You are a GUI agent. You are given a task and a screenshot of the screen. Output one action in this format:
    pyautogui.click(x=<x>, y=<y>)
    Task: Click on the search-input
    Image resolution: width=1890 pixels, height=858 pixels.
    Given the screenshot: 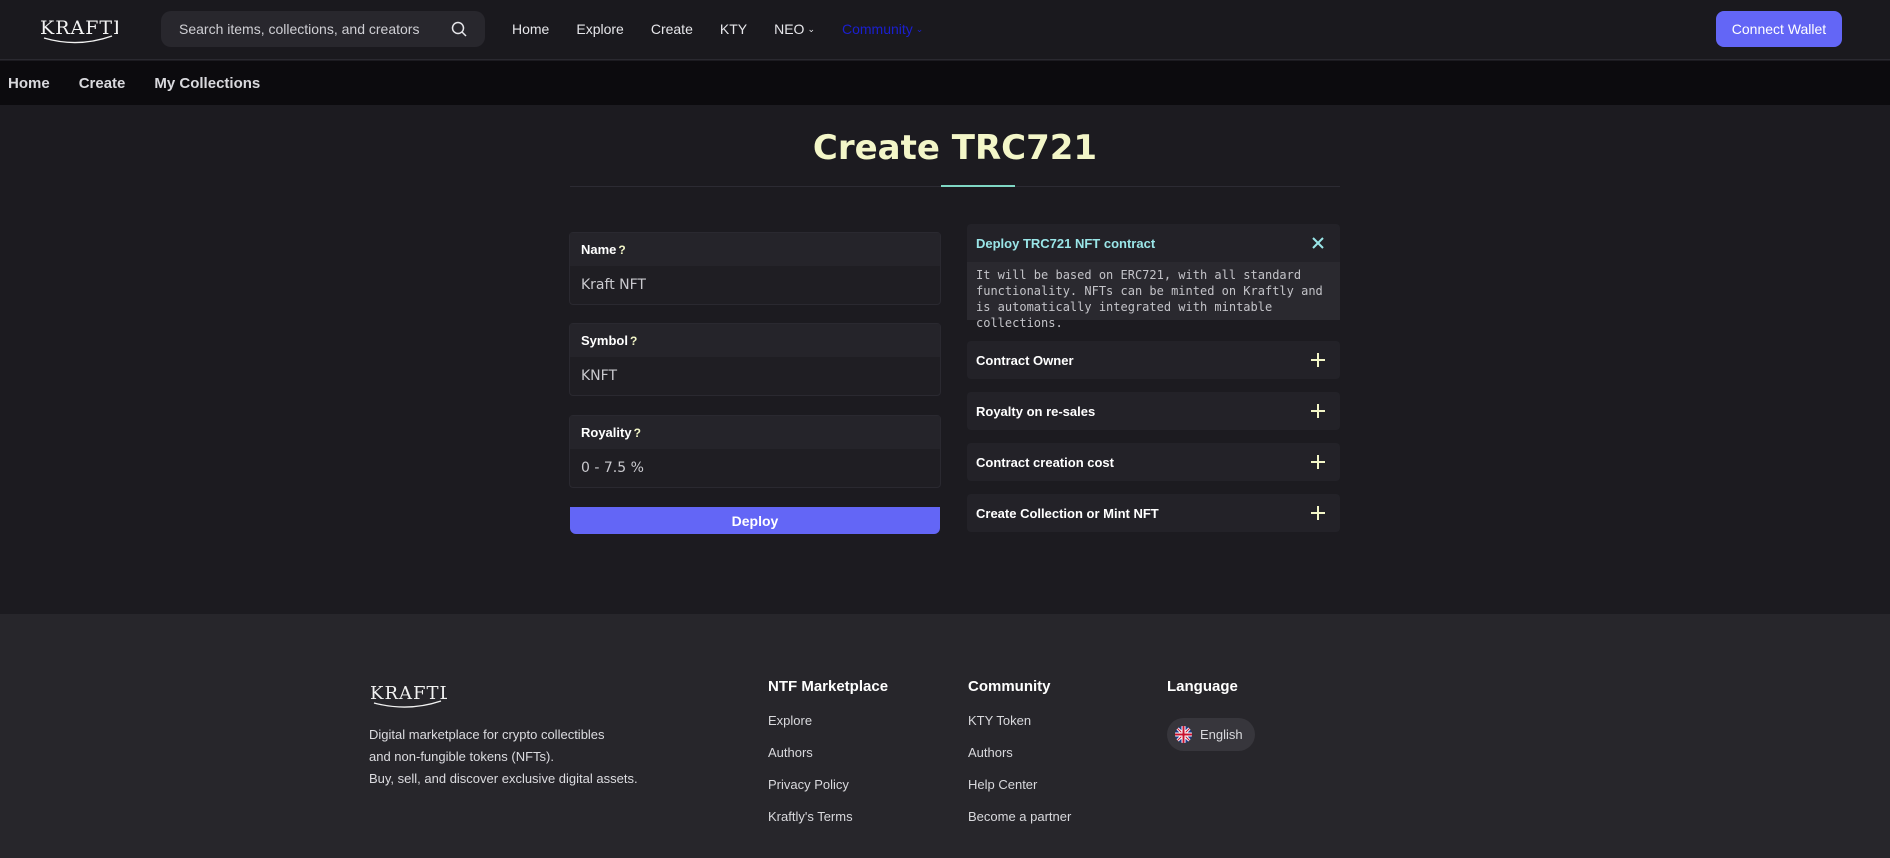 What is the action you would take?
    pyautogui.click(x=309, y=29)
    